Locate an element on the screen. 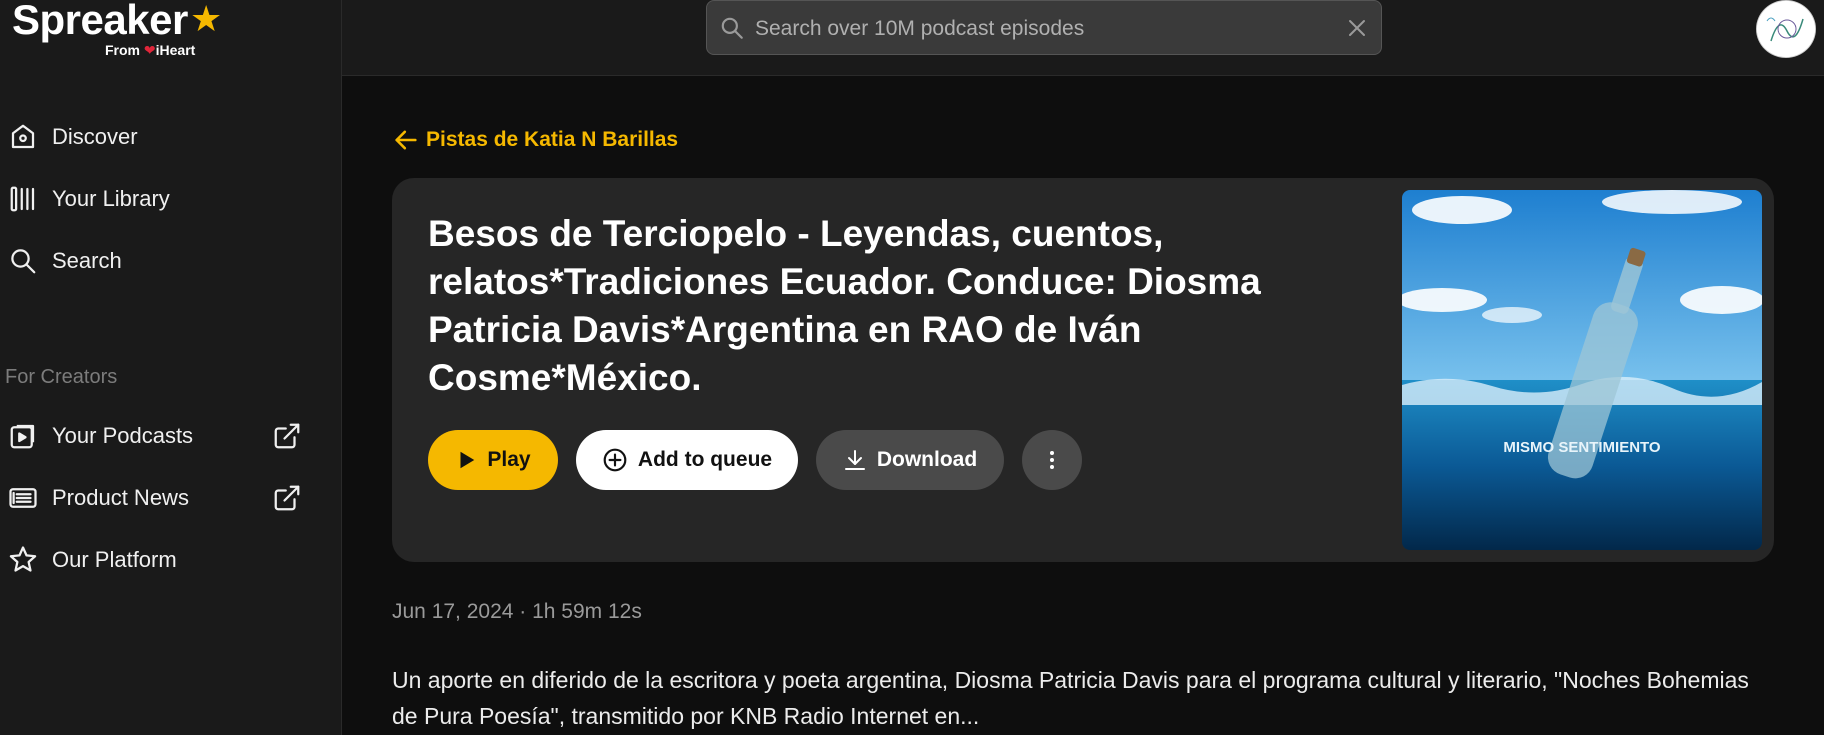  logo-from-label: From is located at coordinates (122, 50).